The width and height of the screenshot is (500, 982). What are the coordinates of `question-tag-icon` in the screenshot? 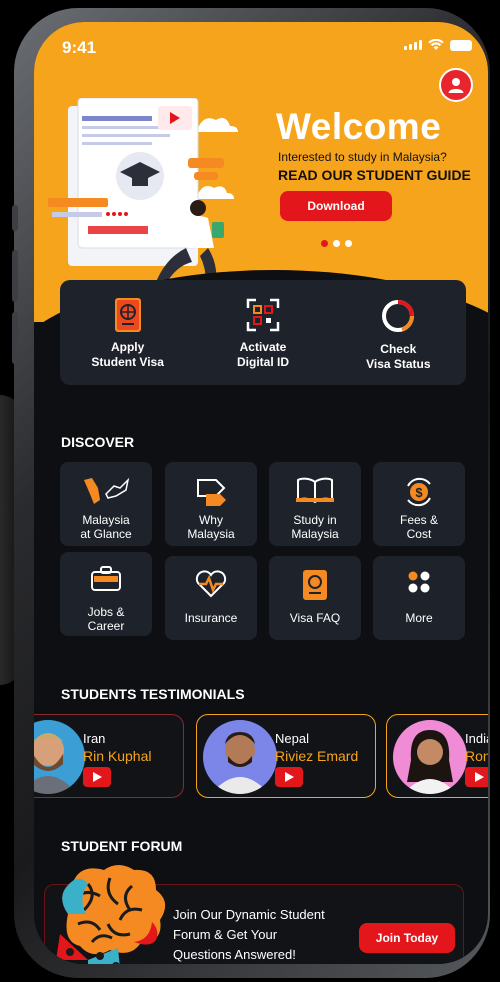 It's located at (211, 492).